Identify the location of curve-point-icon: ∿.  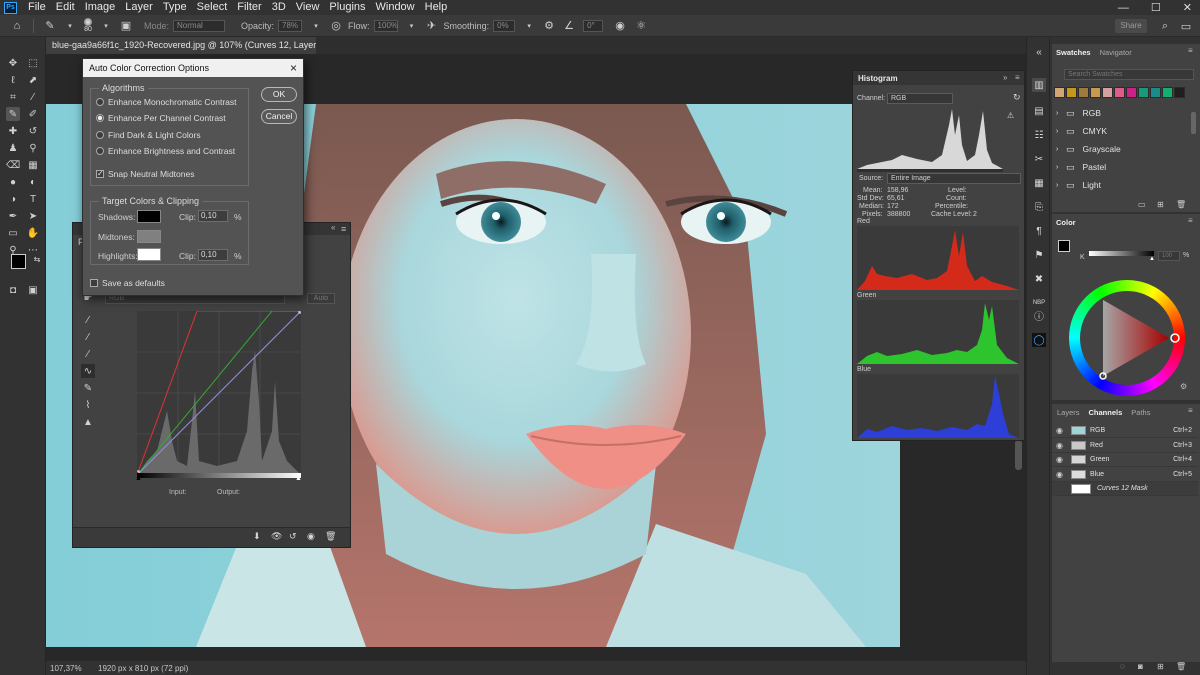
(88, 371).